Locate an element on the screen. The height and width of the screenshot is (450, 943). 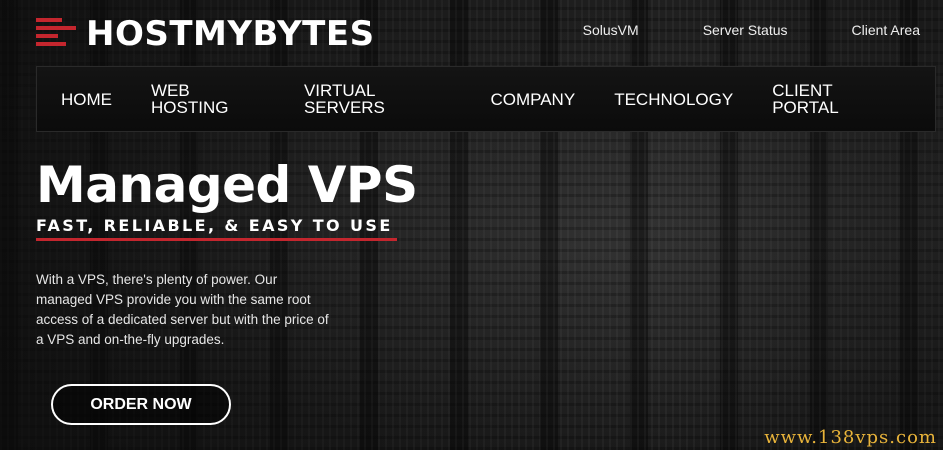
hero-subtitle: FAST, RELIABLE, & EASY TO USE is located at coordinates (214, 225).